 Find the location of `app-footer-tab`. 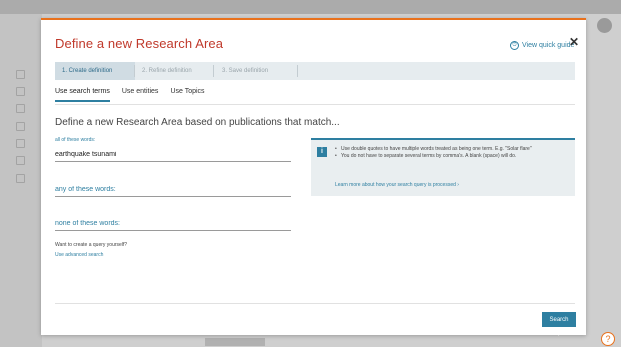

app-footer-tab is located at coordinates (235, 342).